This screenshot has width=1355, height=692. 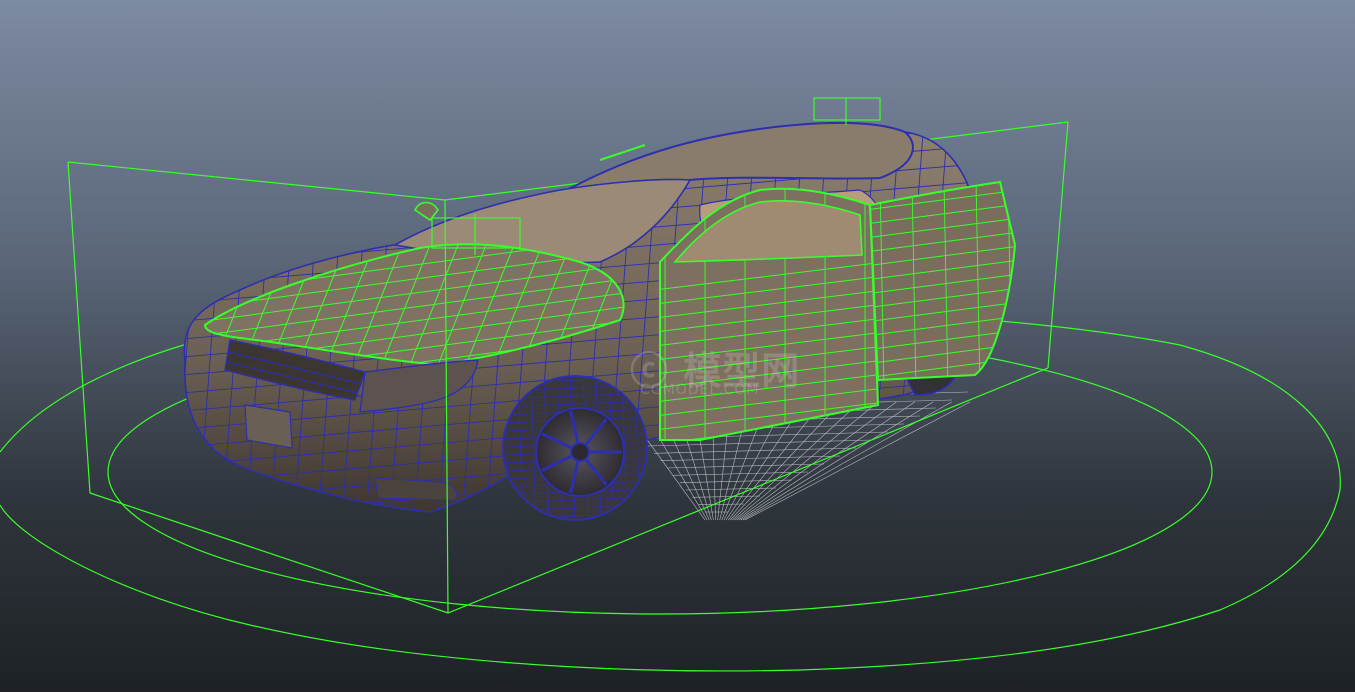 I want to click on rear-door-open, so click(x=942, y=281).